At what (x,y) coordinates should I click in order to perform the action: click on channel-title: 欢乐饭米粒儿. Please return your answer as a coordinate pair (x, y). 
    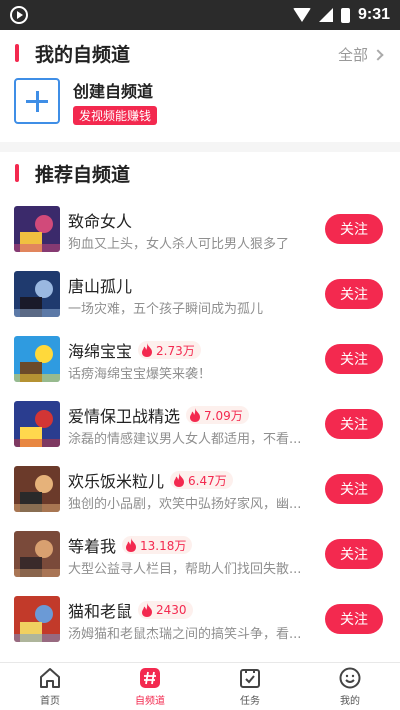
    Looking at the image, I should click on (116, 481).